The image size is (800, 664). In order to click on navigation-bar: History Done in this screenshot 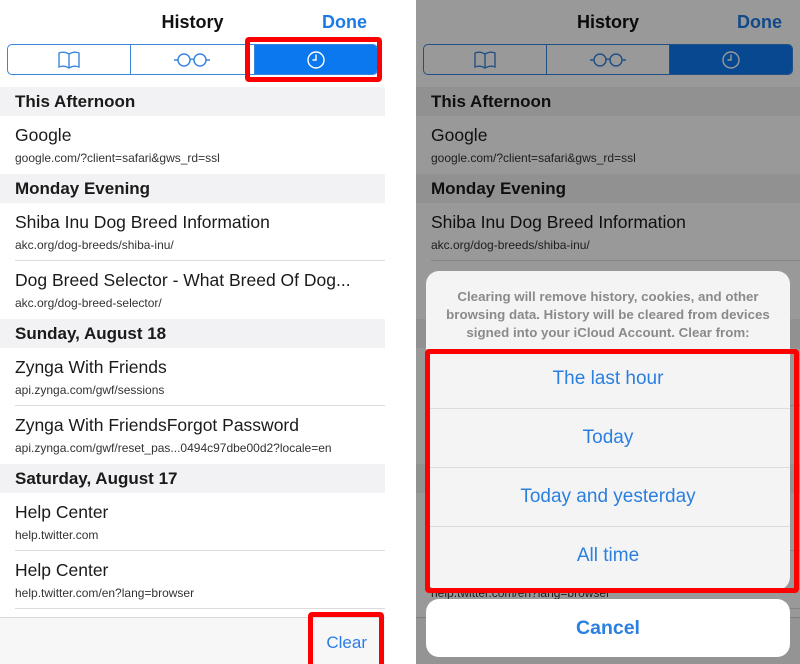, I will do `click(192, 21)`.